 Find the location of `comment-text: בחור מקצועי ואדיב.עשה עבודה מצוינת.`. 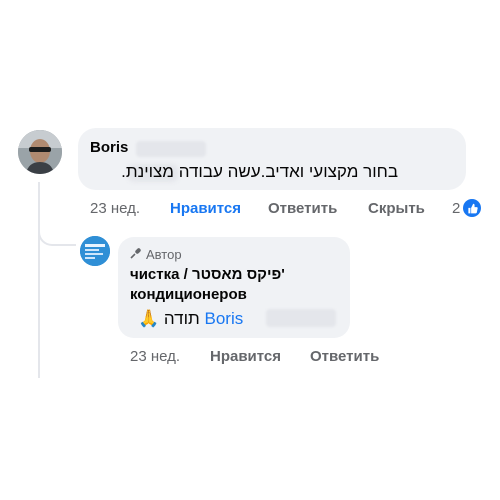

comment-text: בחור מקצועי ואדיב.עשה עבודה מצוינת. is located at coordinates (259, 171).